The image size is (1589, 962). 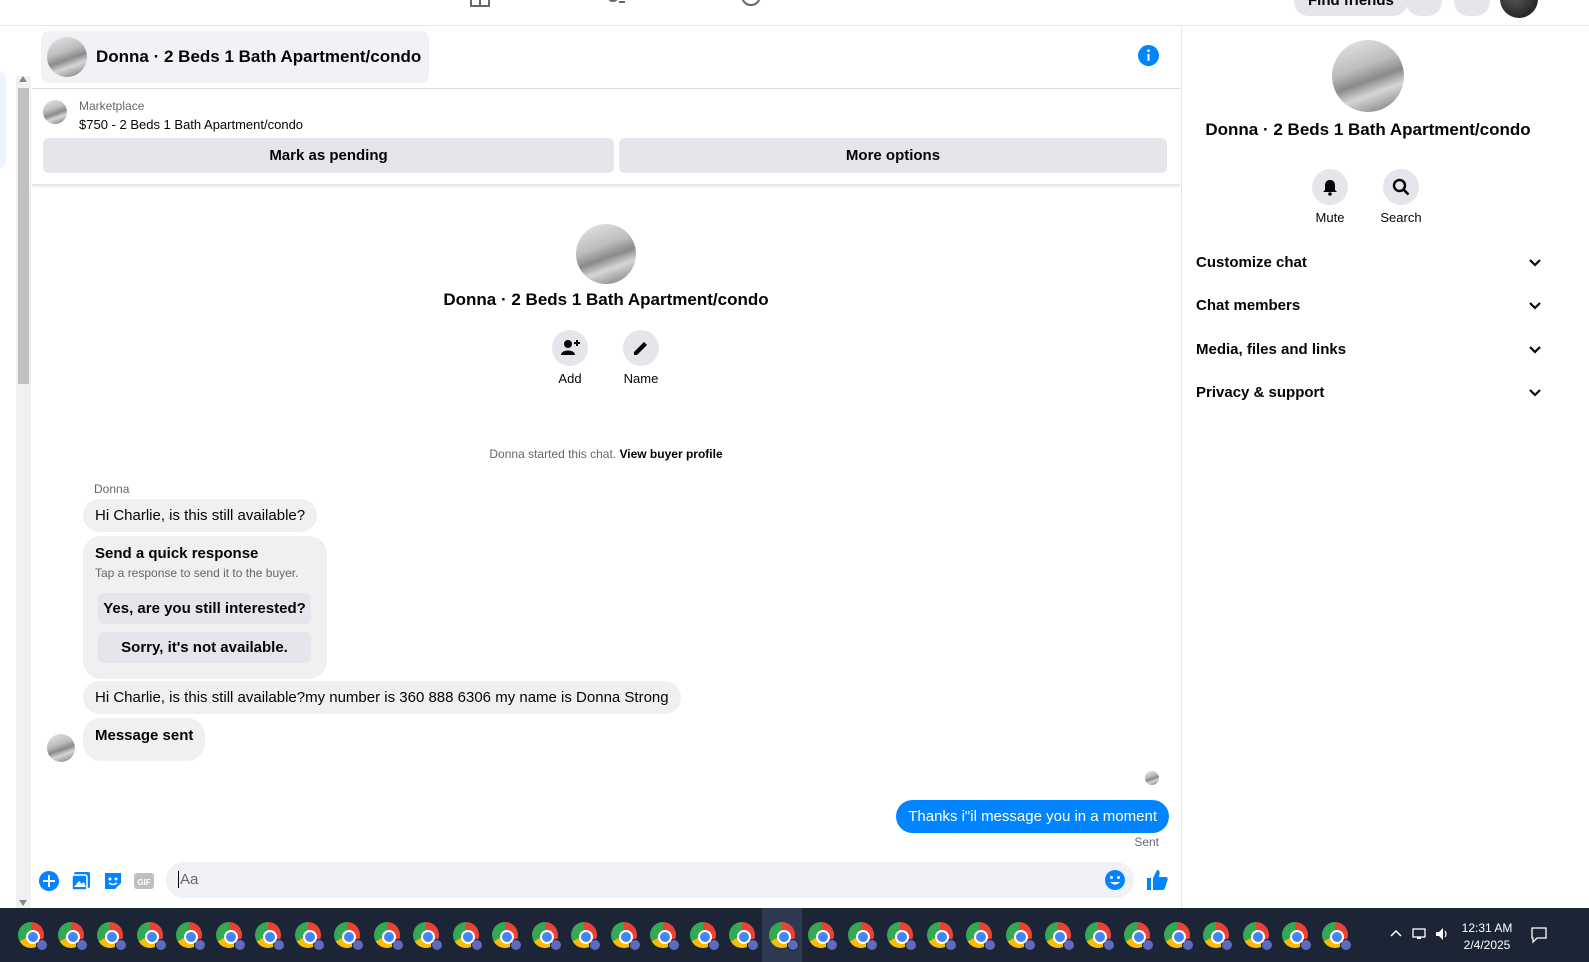 I want to click on message-bubble: Hi Charlie, is this still available?, so click(x=200, y=515).